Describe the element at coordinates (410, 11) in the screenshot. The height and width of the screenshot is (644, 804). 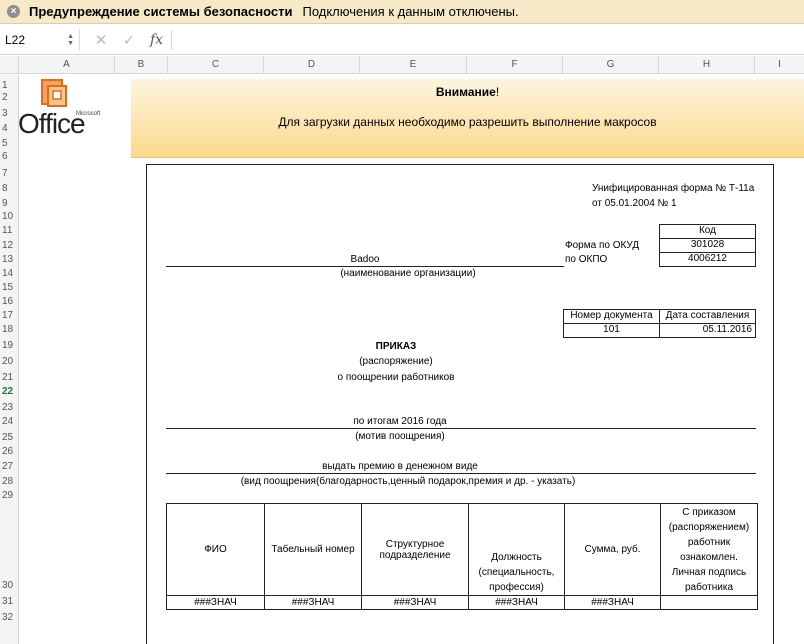
I see `security-warning-message: Подключения к данным отключены.` at that location.